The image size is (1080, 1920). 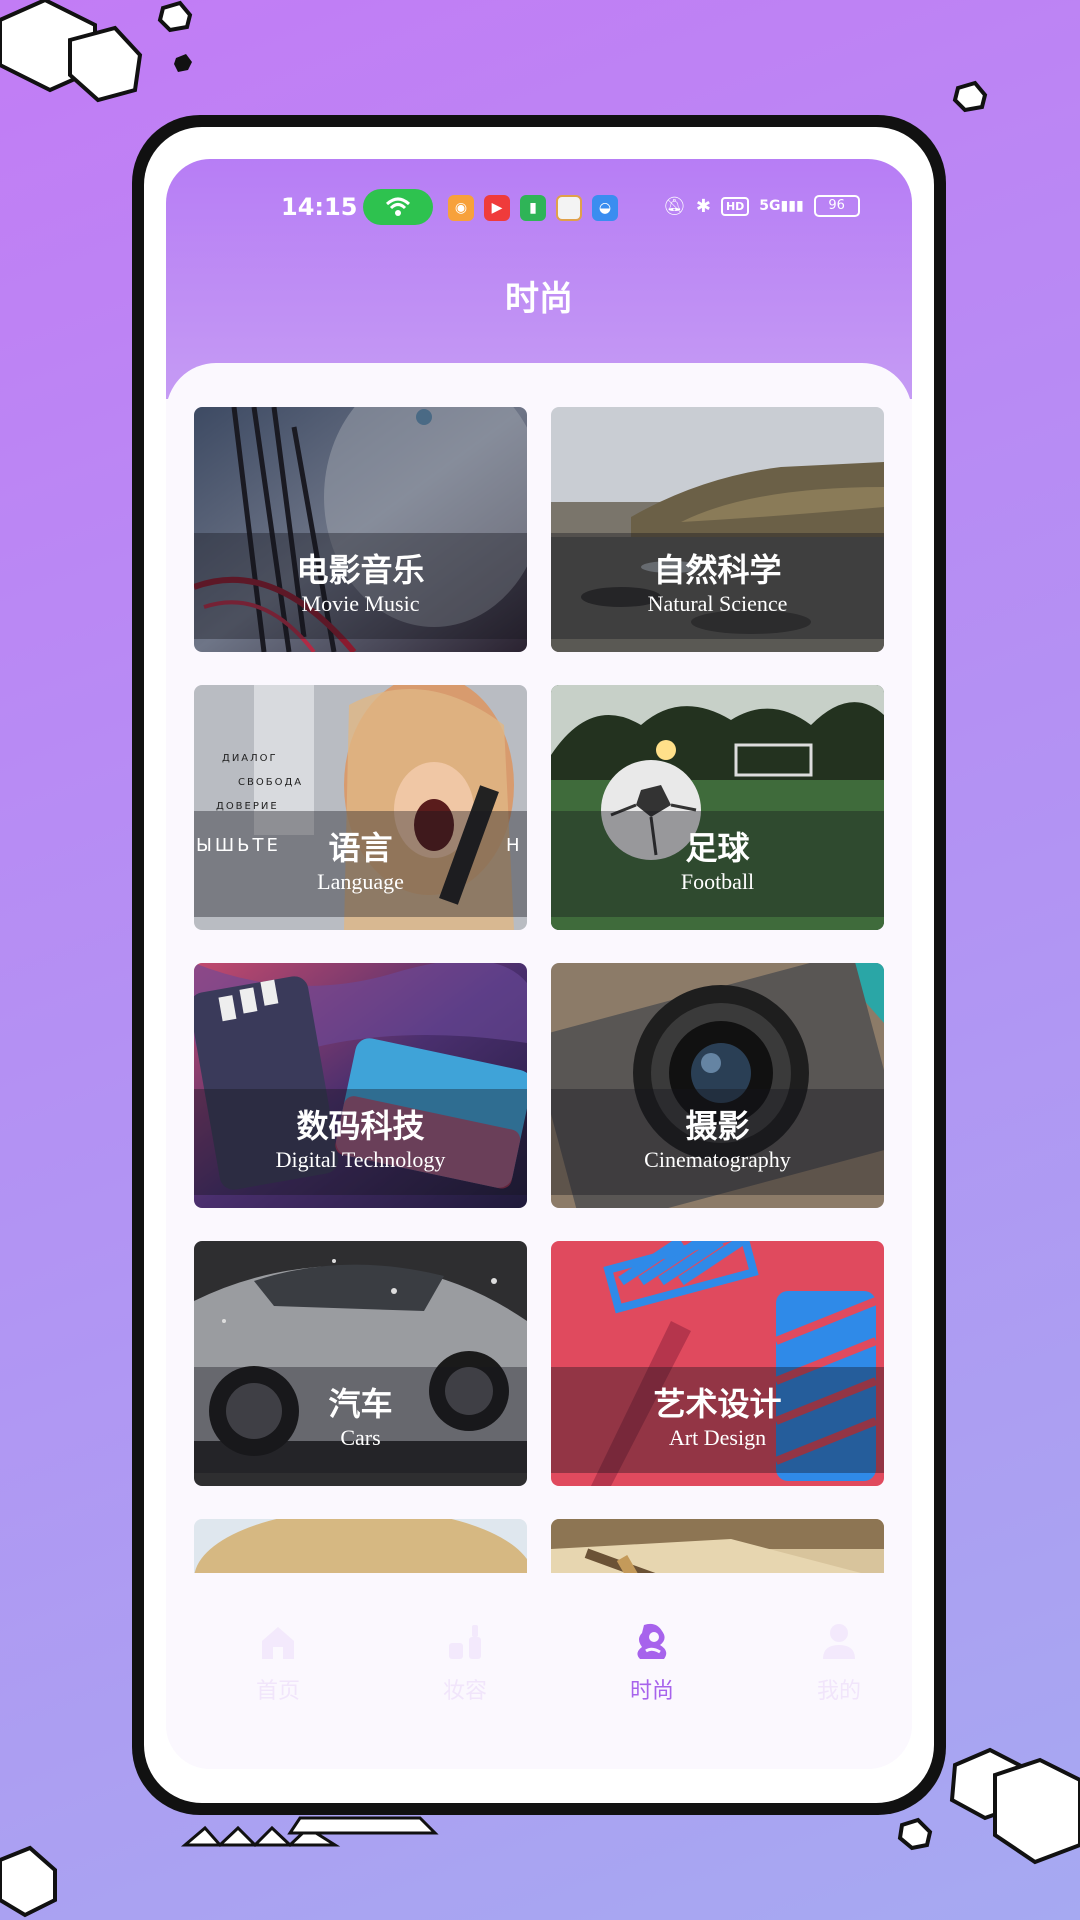 What do you see at coordinates (605, 208) in the screenshot?
I see `android-icon: ◒` at bounding box center [605, 208].